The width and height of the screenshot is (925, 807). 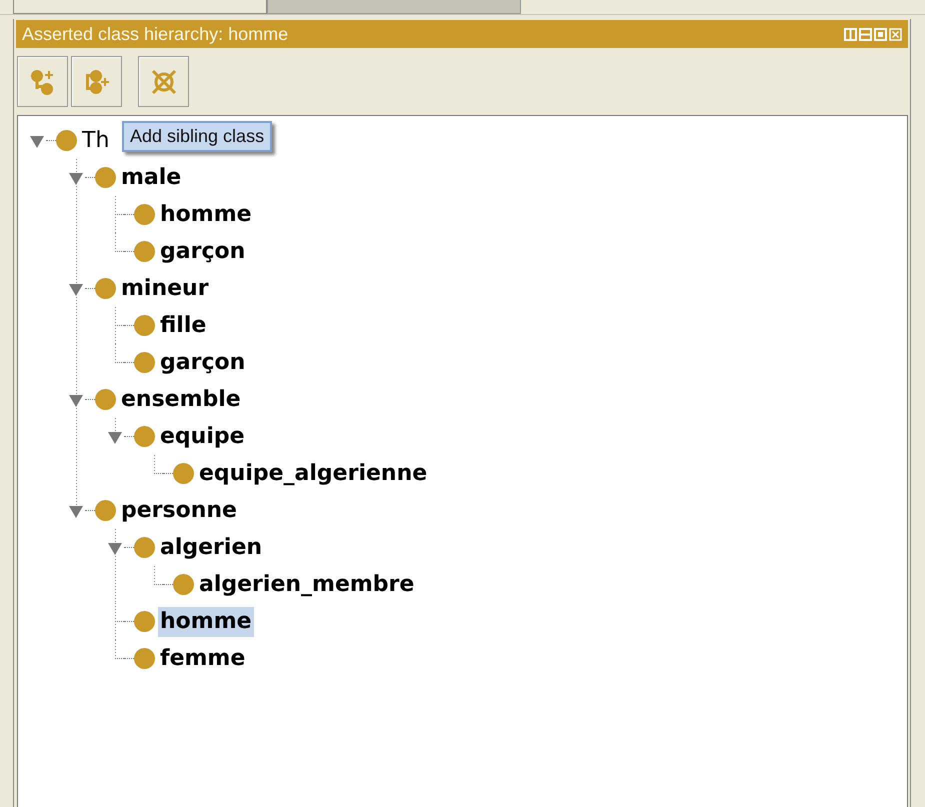 What do you see at coordinates (151, 177) in the screenshot?
I see `class-item: male` at bounding box center [151, 177].